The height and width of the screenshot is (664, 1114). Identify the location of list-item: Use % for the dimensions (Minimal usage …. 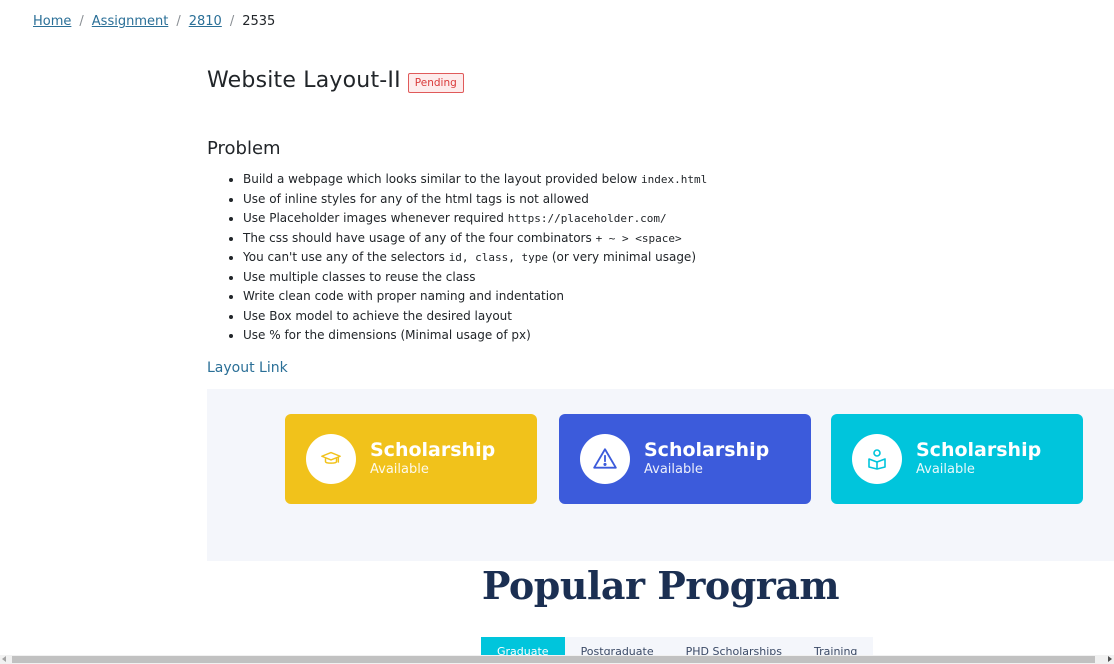
(475, 336).